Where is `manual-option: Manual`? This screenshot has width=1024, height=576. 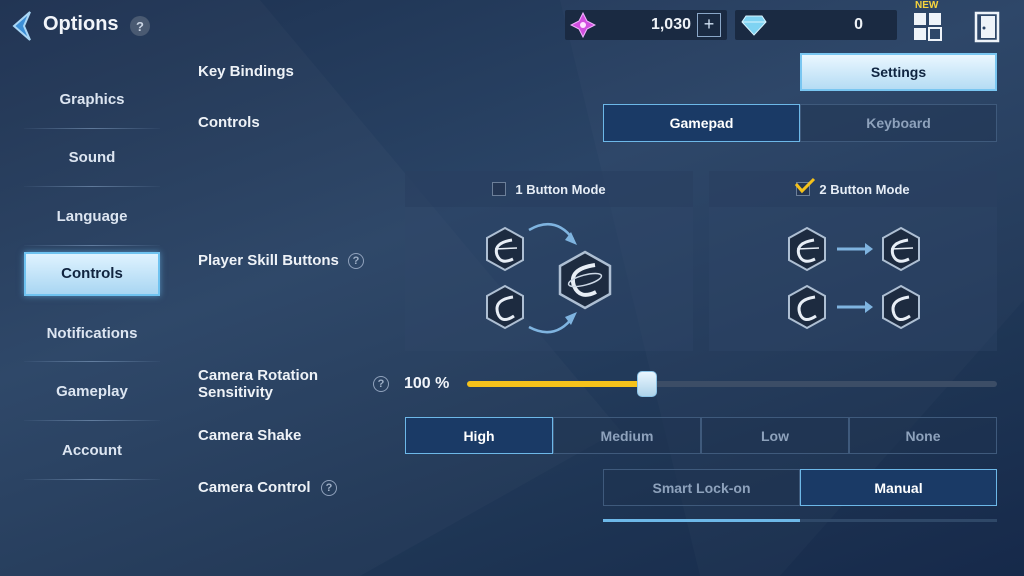
manual-option: Manual is located at coordinates (898, 487).